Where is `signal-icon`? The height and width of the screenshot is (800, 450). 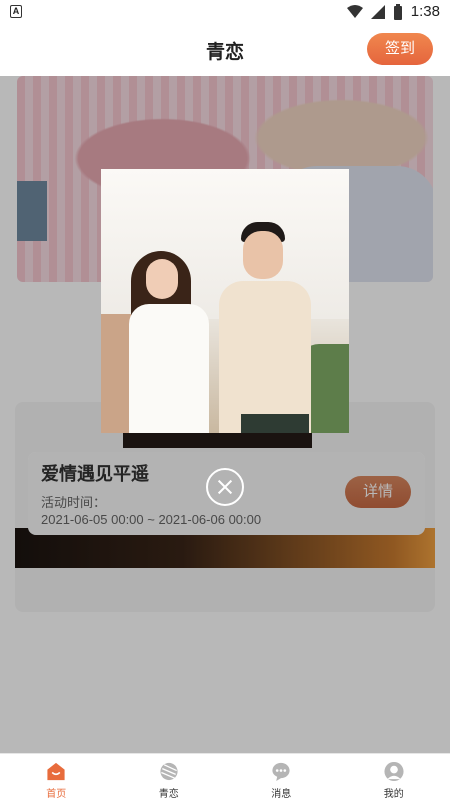
signal-icon is located at coordinates (377, 11).